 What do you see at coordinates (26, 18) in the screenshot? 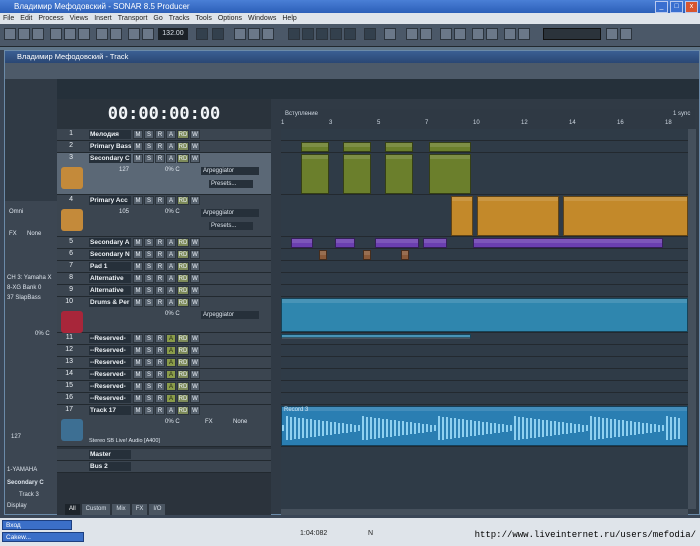
I see `menu-edit: Edit` at bounding box center [26, 18].